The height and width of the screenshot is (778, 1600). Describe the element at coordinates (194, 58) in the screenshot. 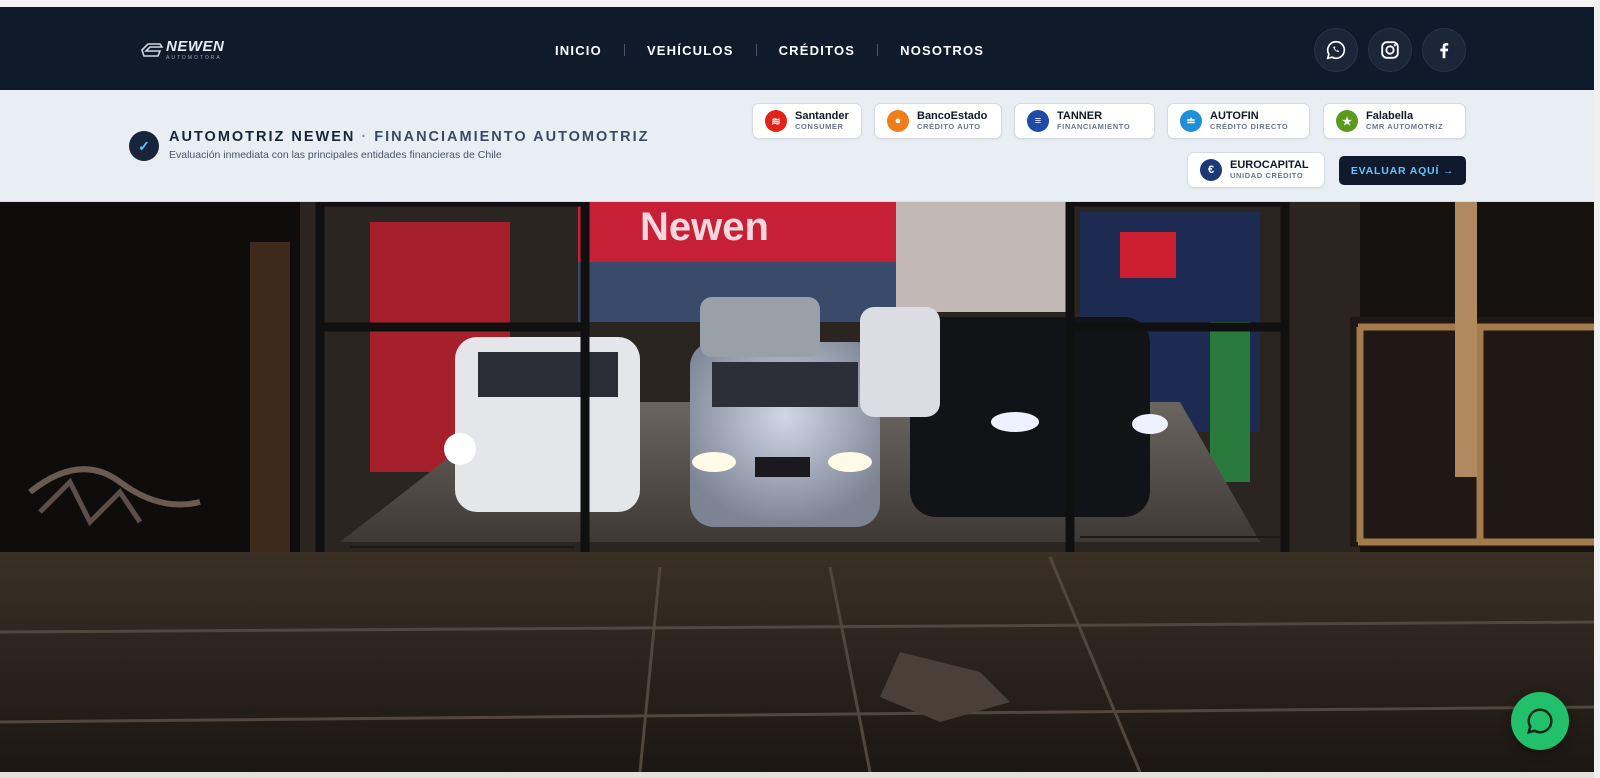

I see `logo-subtitle: AUTOMOTORA` at that location.